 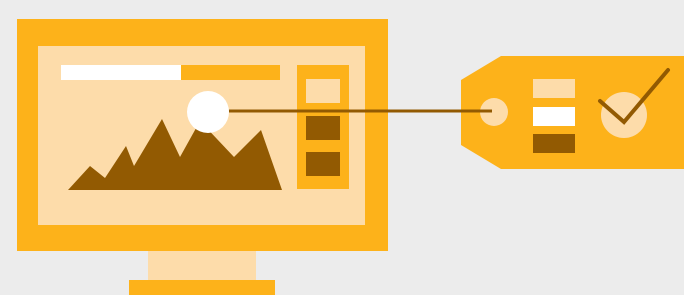 I want to click on progress-bar, so click(x=170, y=72).